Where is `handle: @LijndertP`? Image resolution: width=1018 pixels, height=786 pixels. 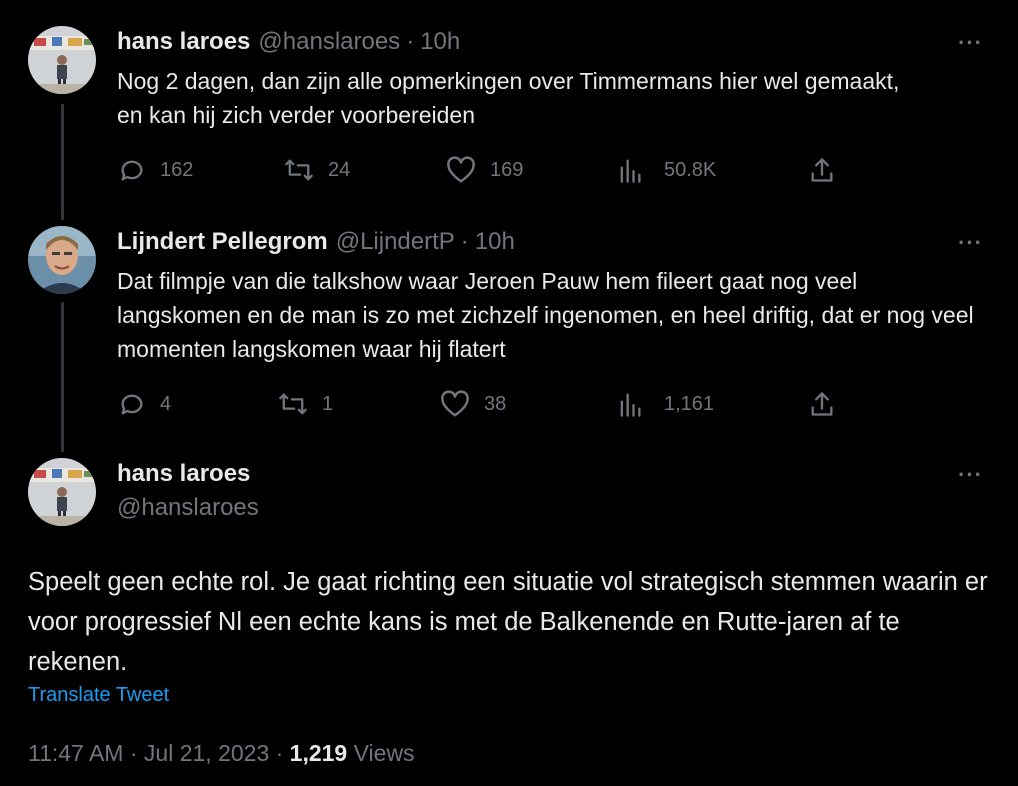
handle: @LijndertP is located at coordinates (395, 242).